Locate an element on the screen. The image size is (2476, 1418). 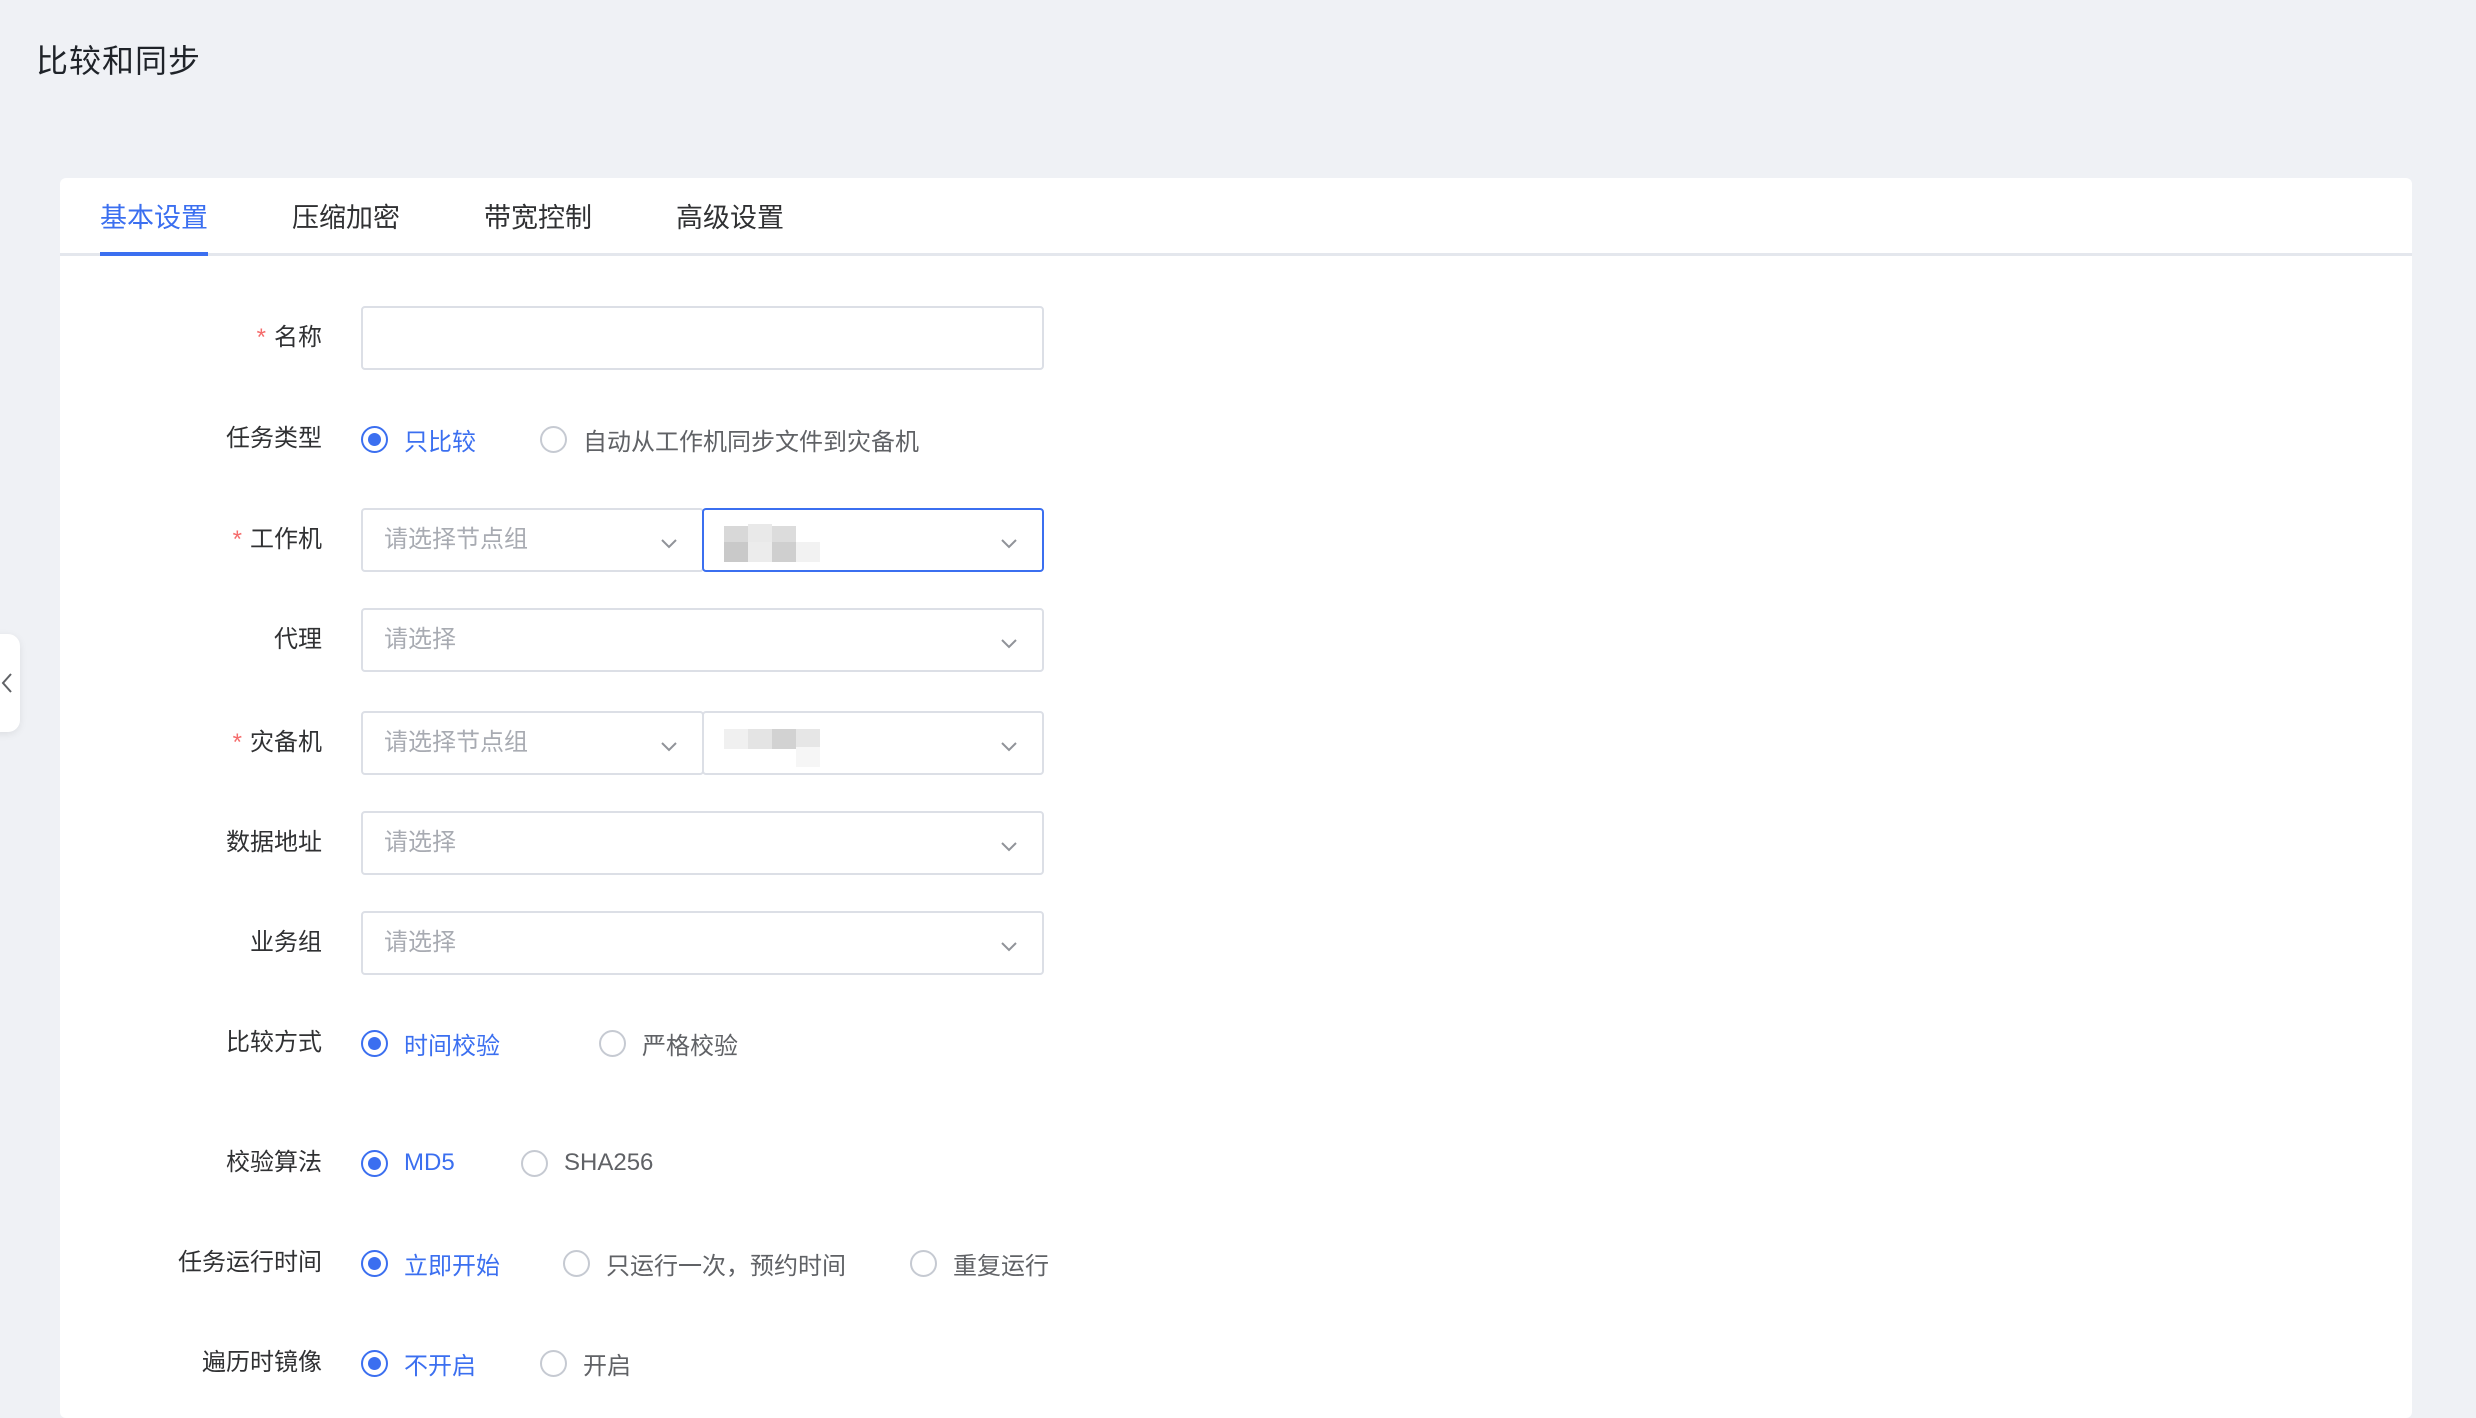
task-type-label: 任务类型 is located at coordinates (274, 438).